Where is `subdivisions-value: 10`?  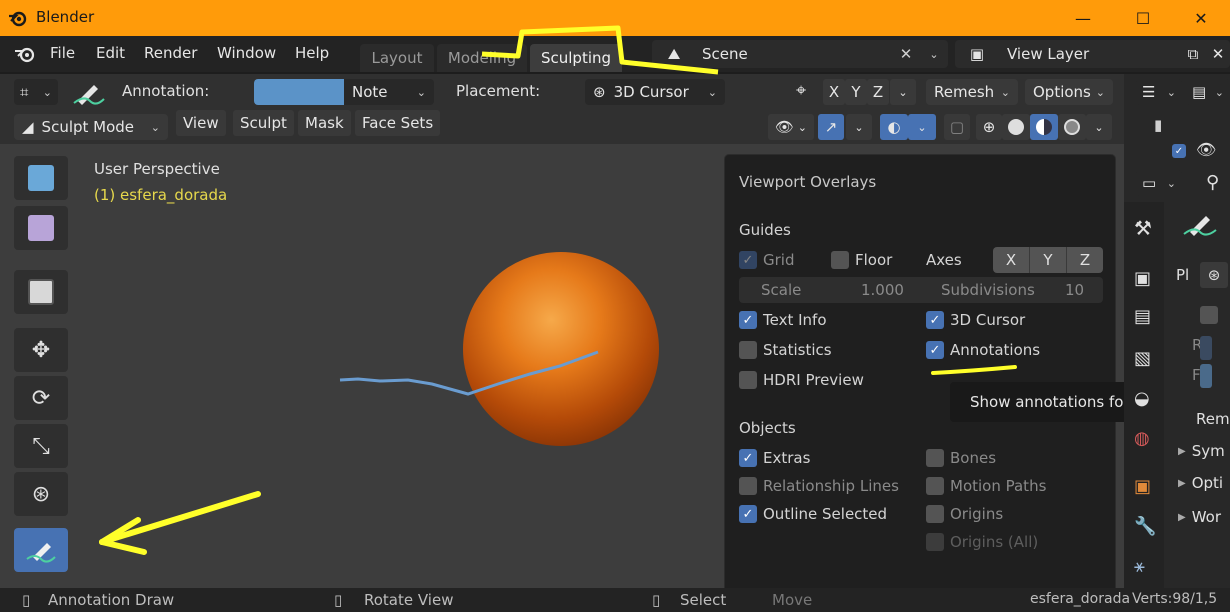 subdivisions-value: 10 is located at coordinates (1074, 290).